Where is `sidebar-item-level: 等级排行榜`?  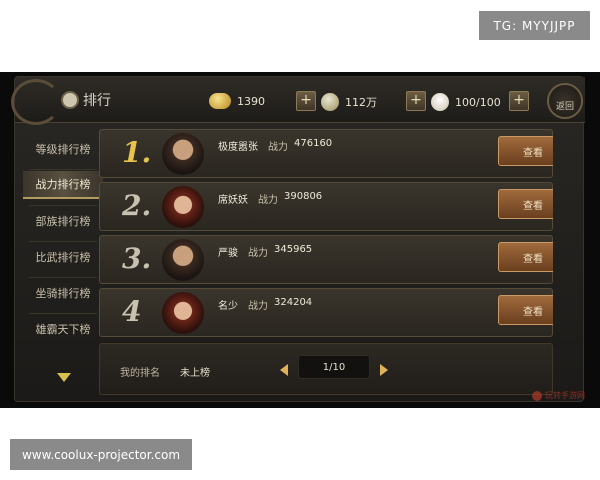 sidebar-item-level: 等级排行榜 is located at coordinates (63, 149).